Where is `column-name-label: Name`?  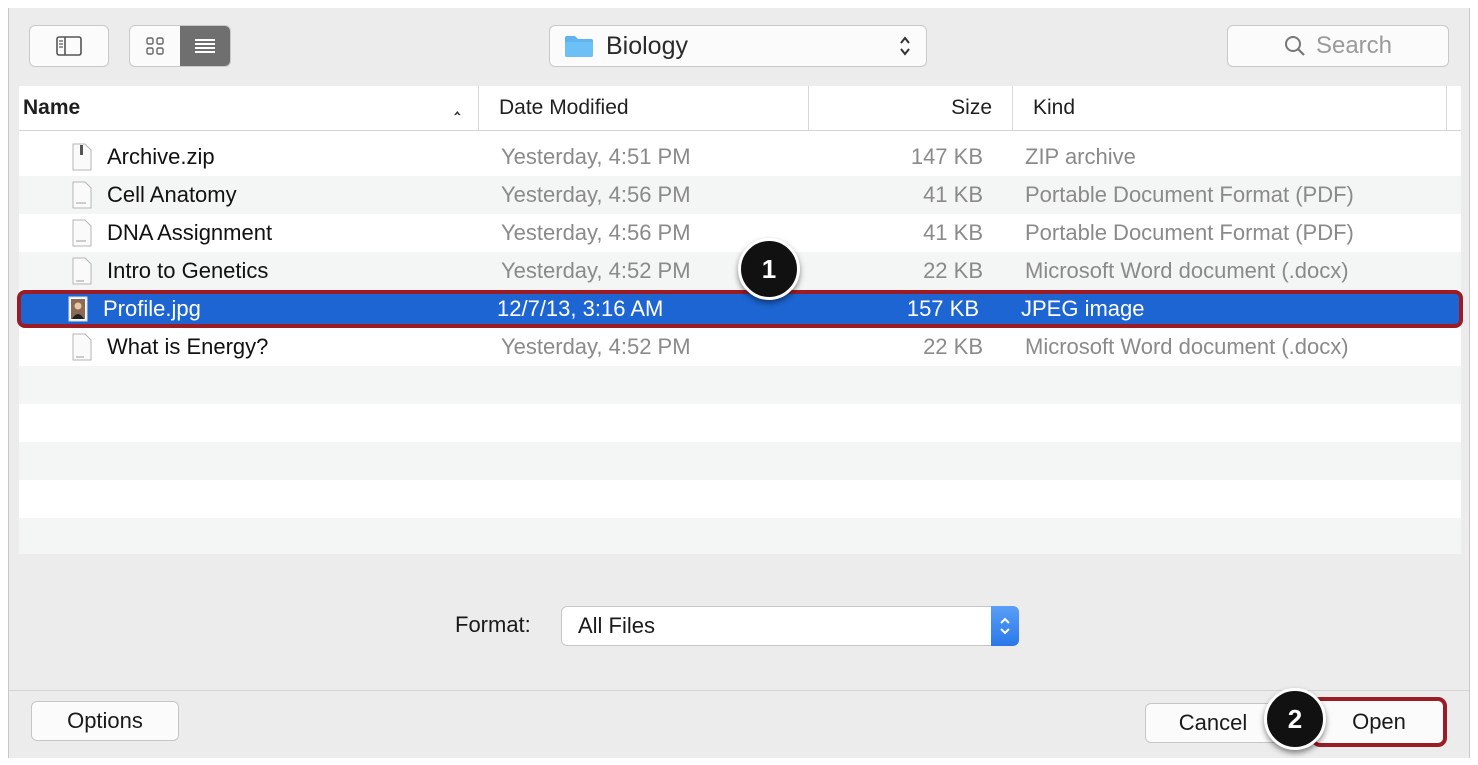 column-name-label: Name is located at coordinates (52, 107).